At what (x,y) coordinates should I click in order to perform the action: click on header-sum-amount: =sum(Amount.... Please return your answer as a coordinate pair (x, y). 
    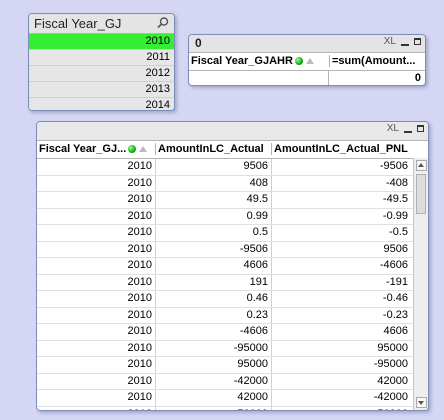
    Looking at the image, I should click on (377, 61).